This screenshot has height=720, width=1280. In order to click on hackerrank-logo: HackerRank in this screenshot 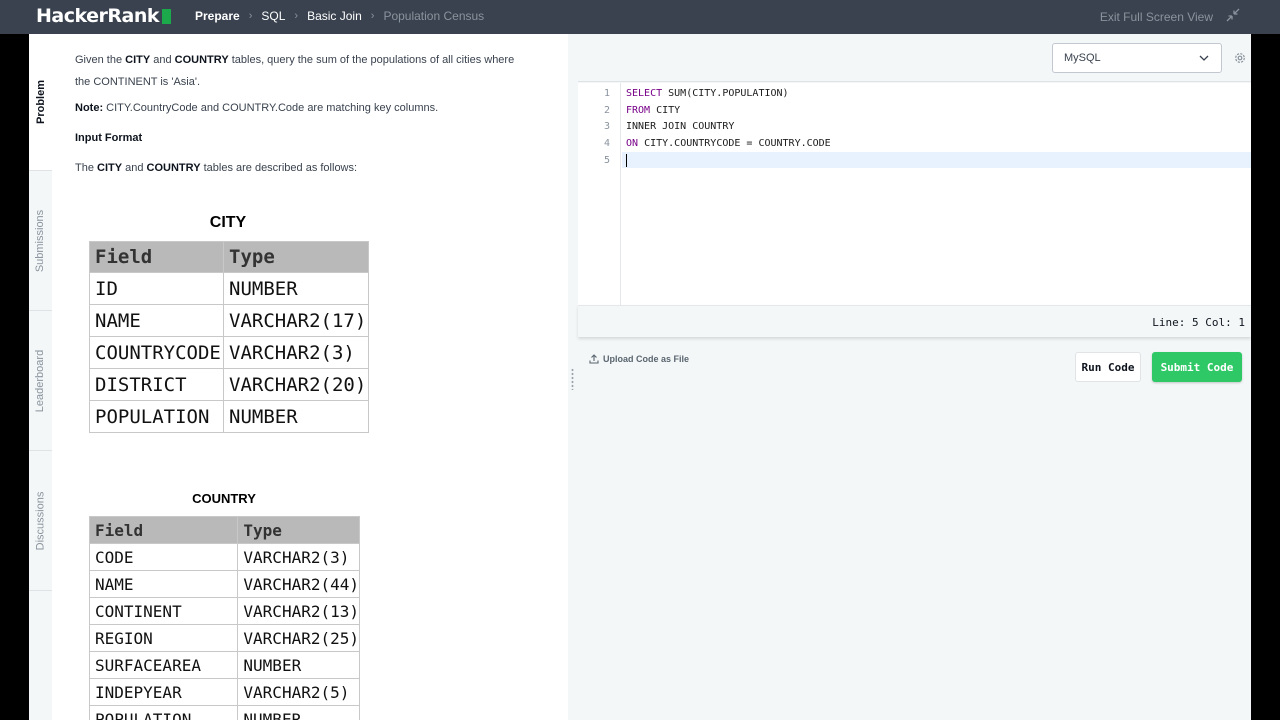, I will do `click(103, 16)`.